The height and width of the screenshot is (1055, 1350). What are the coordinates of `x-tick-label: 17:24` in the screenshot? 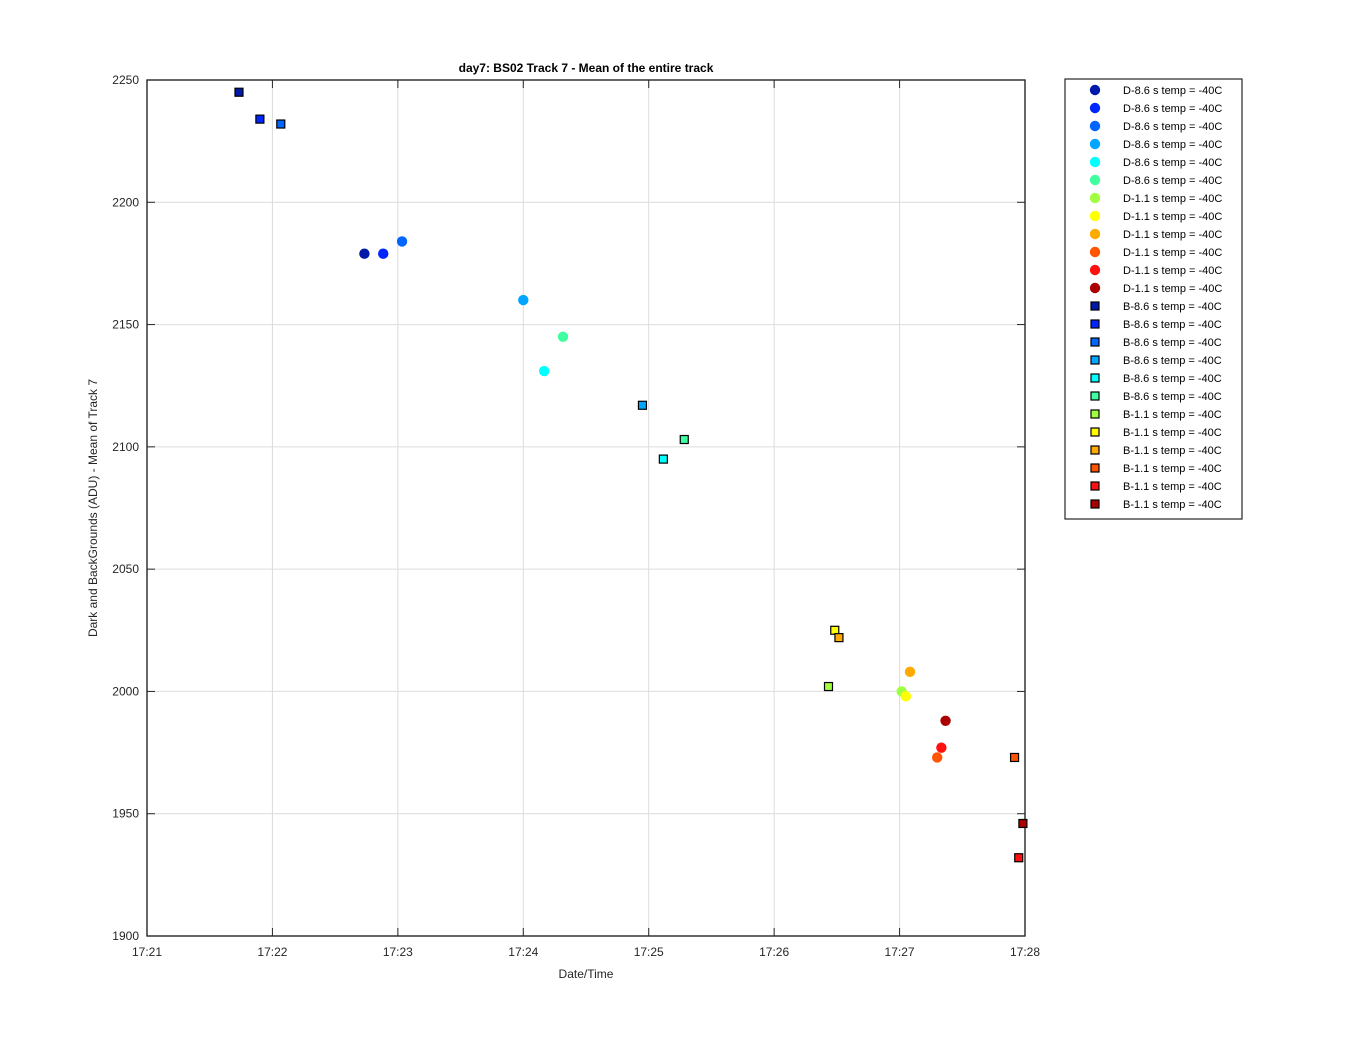 It's located at (523, 952).